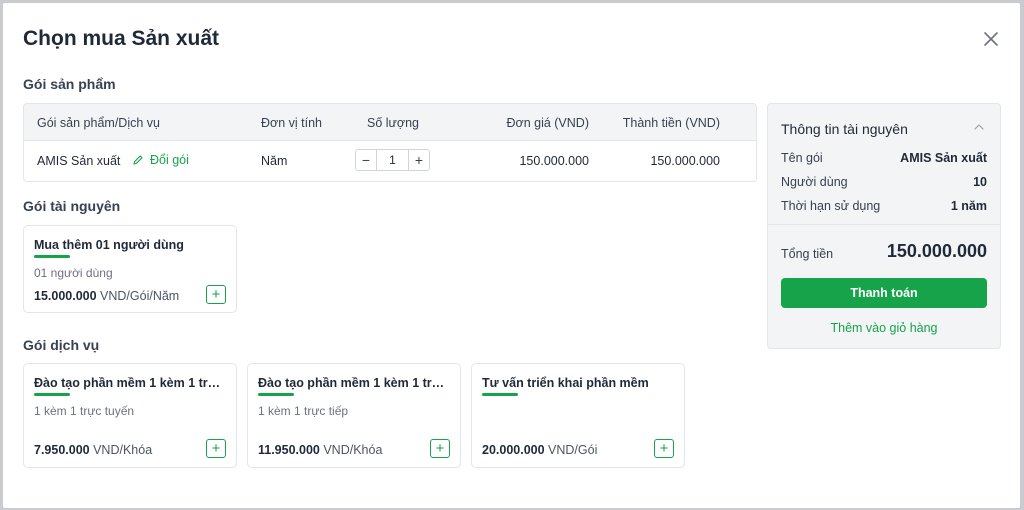 The height and width of the screenshot is (510, 1024). Describe the element at coordinates (393, 123) in the screenshot. I see `column-header-quantity: Số lượng` at that location.